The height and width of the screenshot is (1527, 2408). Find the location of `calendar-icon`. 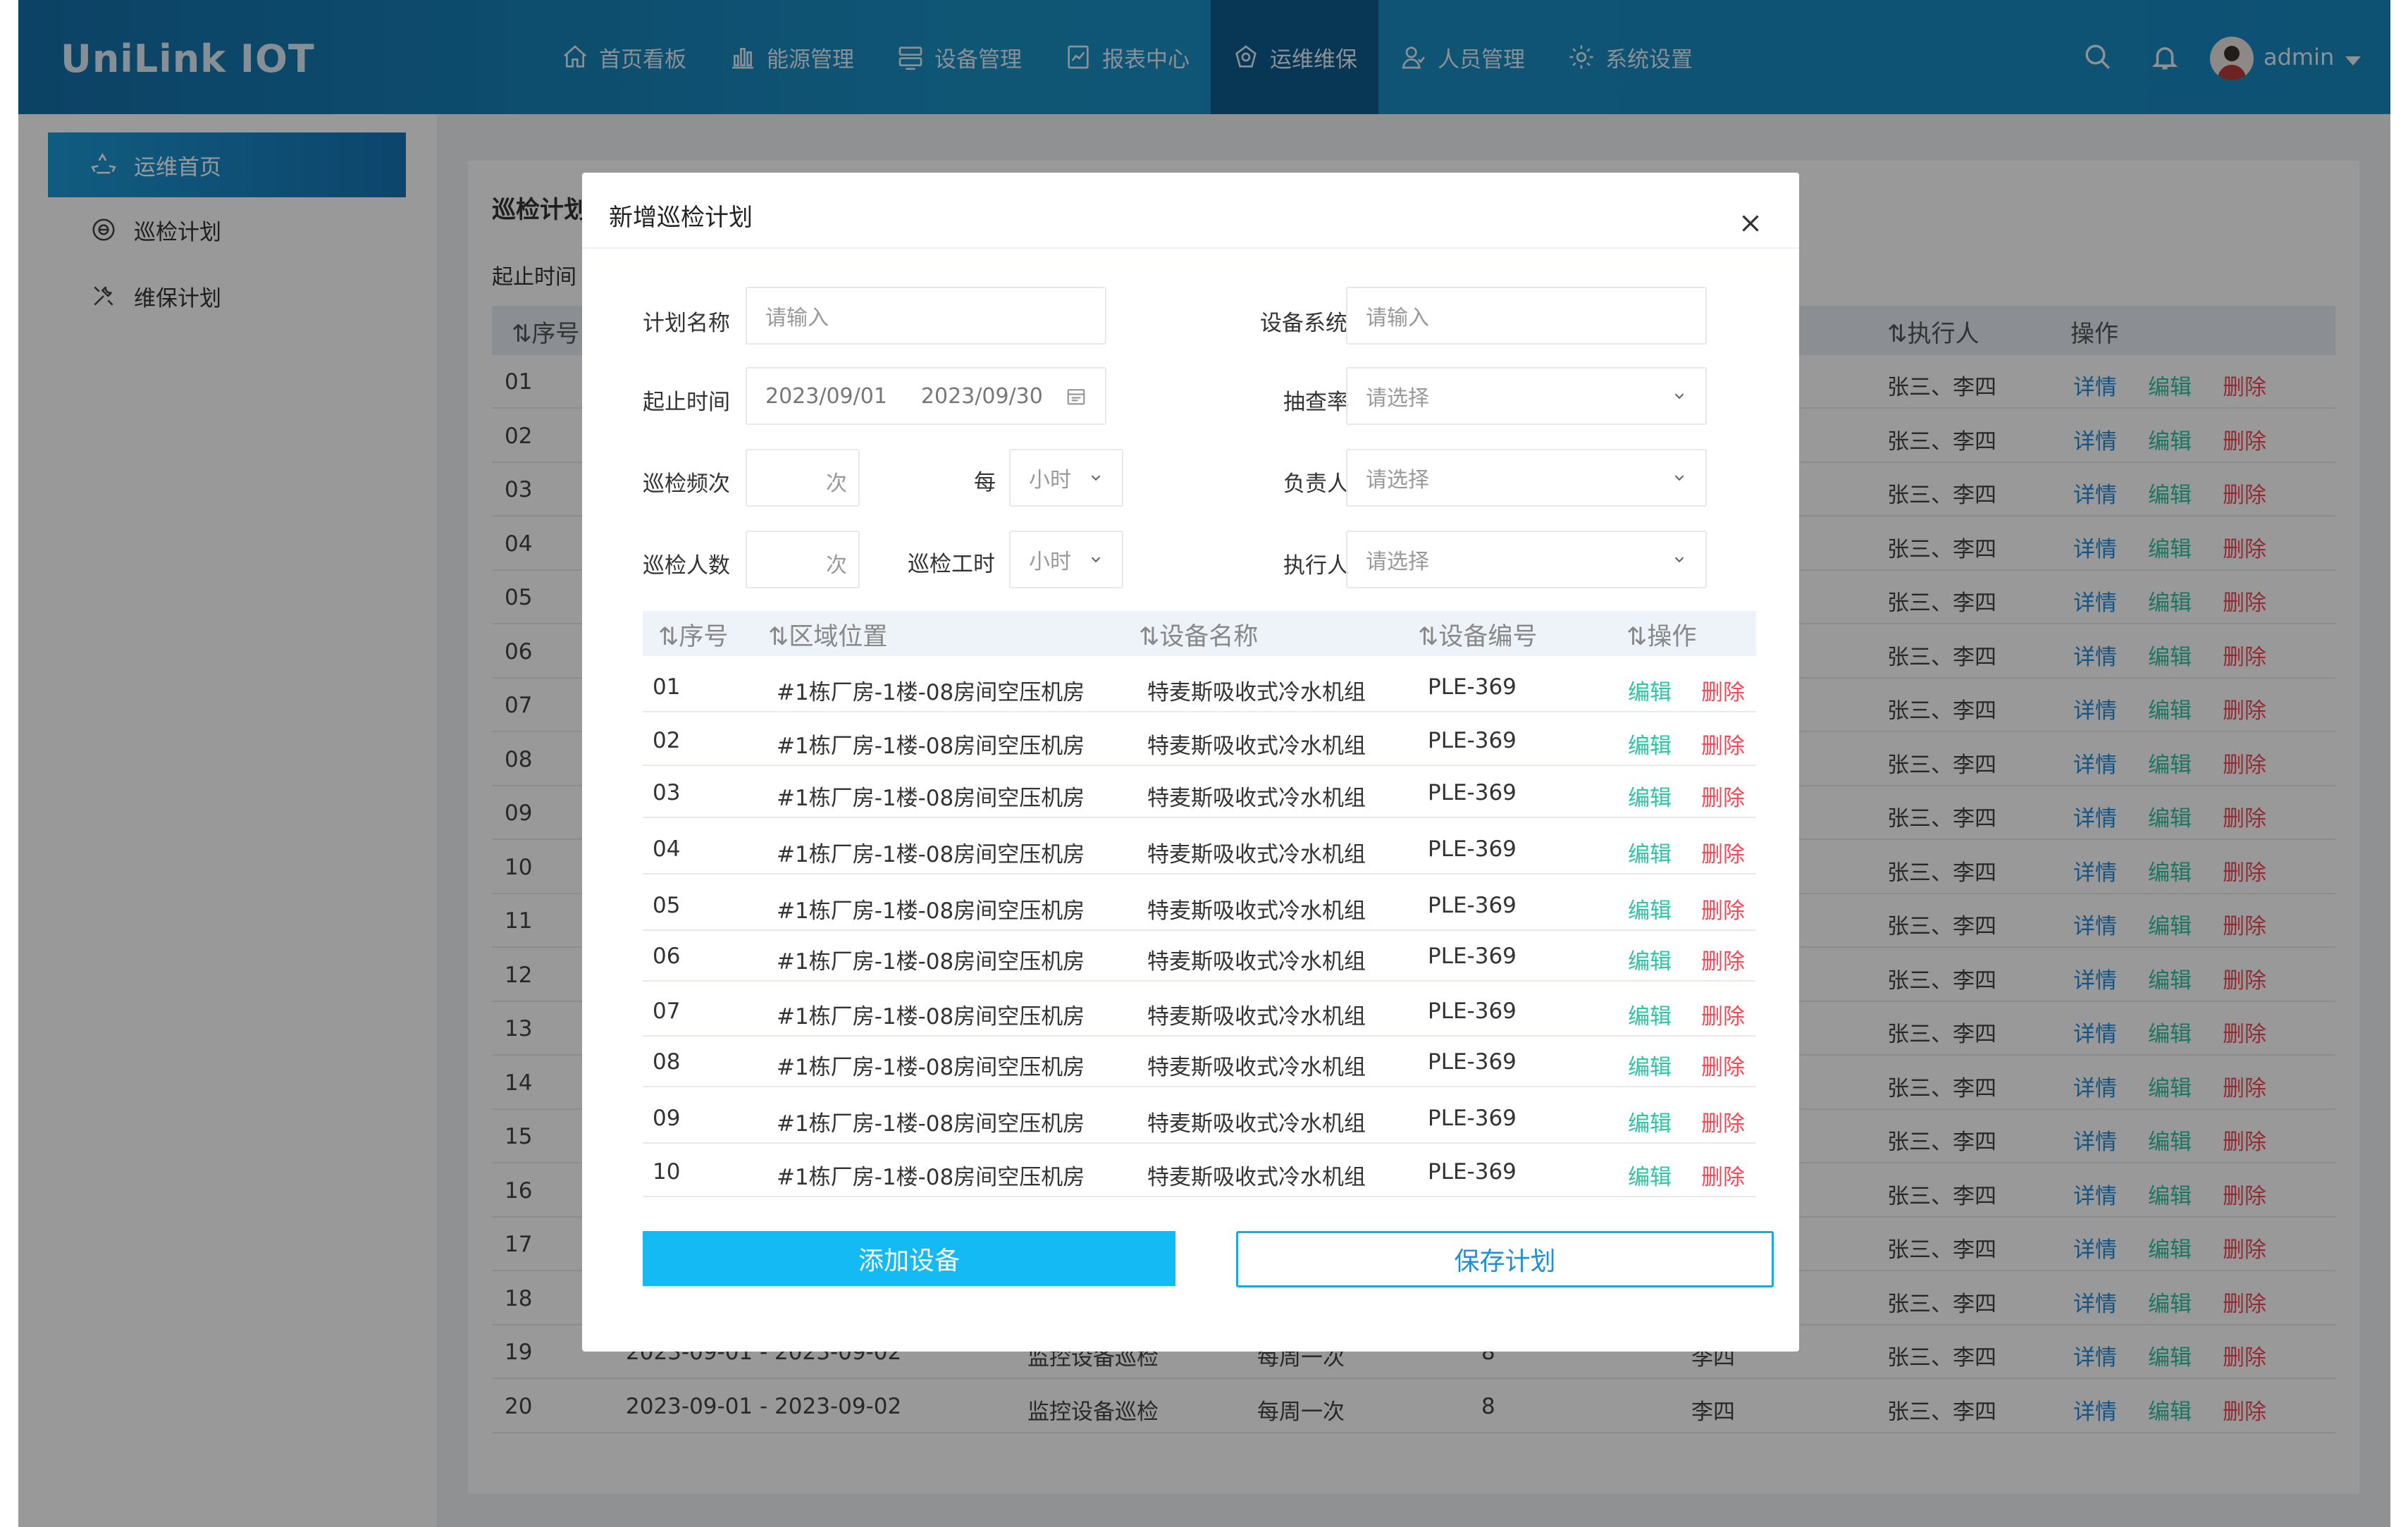

calendar-icon is located at coordinates (1076, 397).